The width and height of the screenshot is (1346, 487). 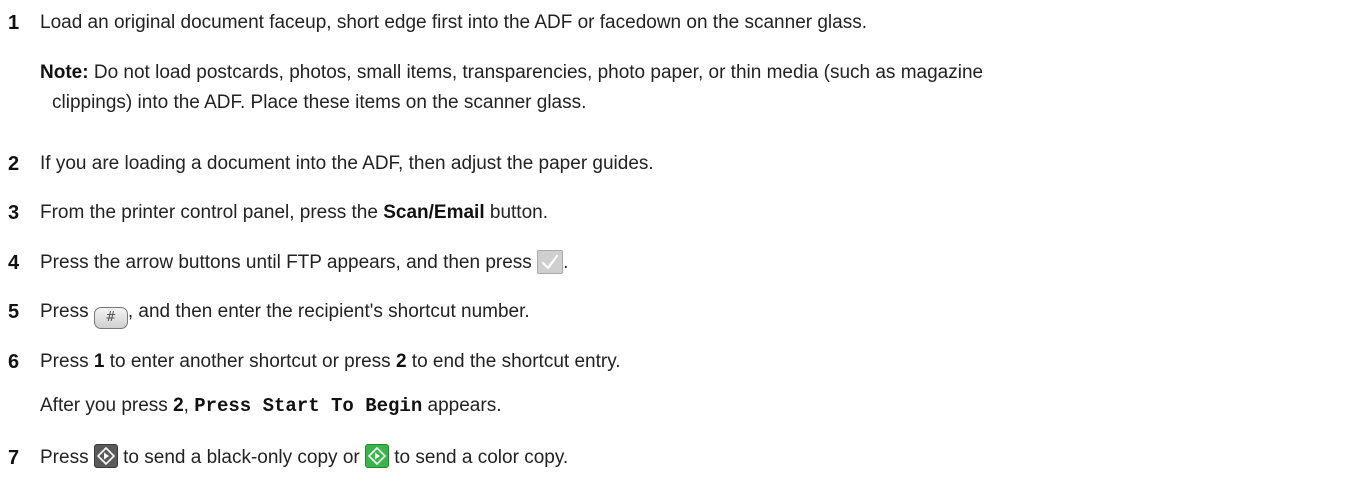 I want to click on step-6-text-1: Press, so click(x=67, y=361).